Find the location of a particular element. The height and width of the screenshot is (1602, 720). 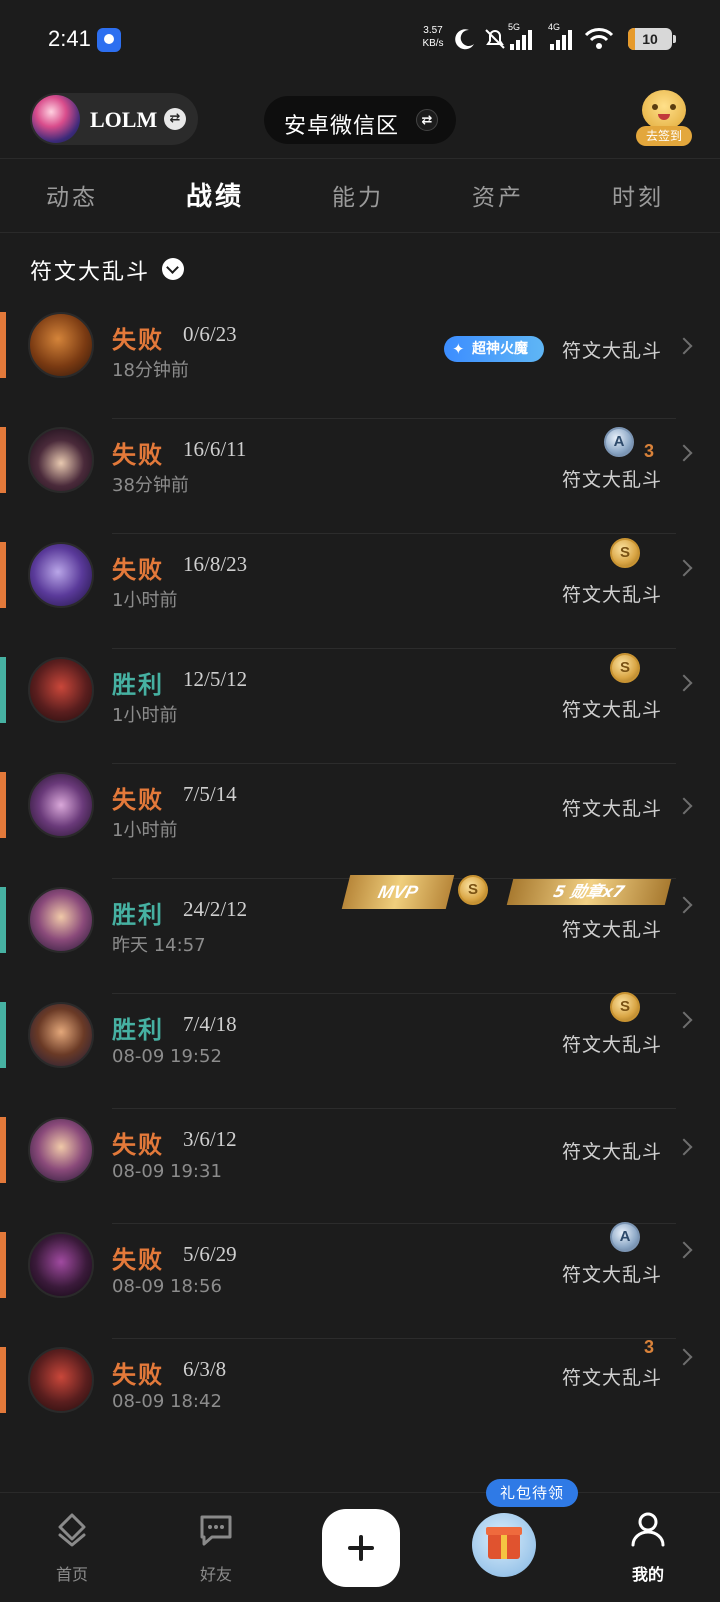

signal-5g-icon is located at coordinates (521, 40).